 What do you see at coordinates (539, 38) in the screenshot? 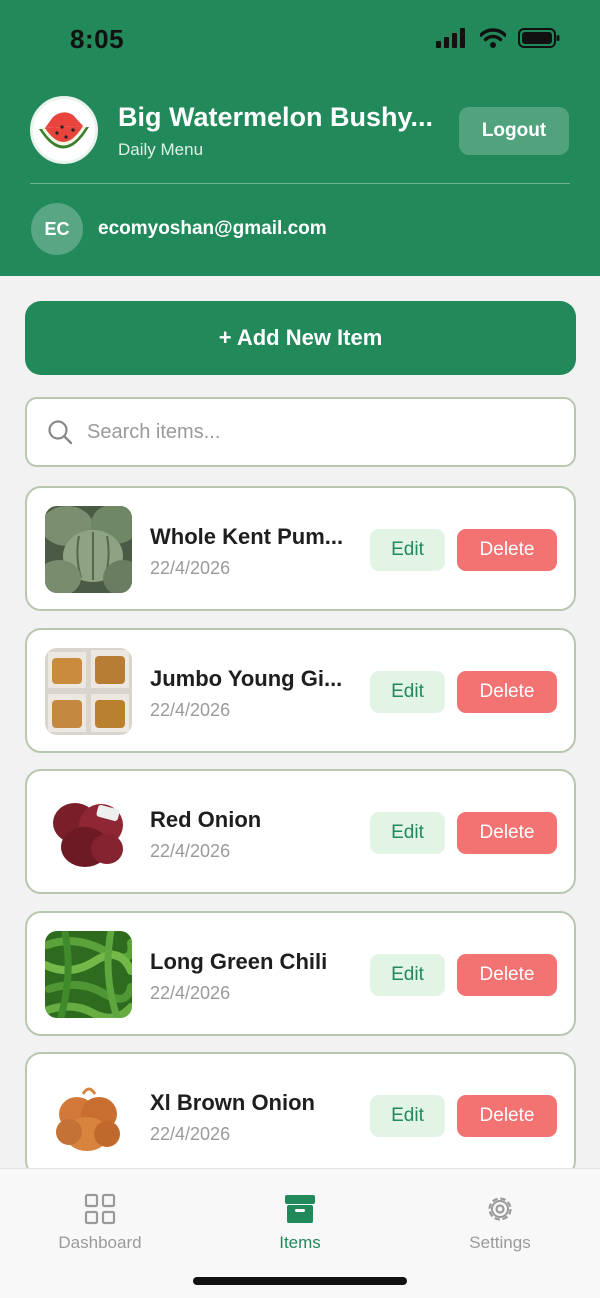
I see `battery-icon` at bounding box center [539, 38].